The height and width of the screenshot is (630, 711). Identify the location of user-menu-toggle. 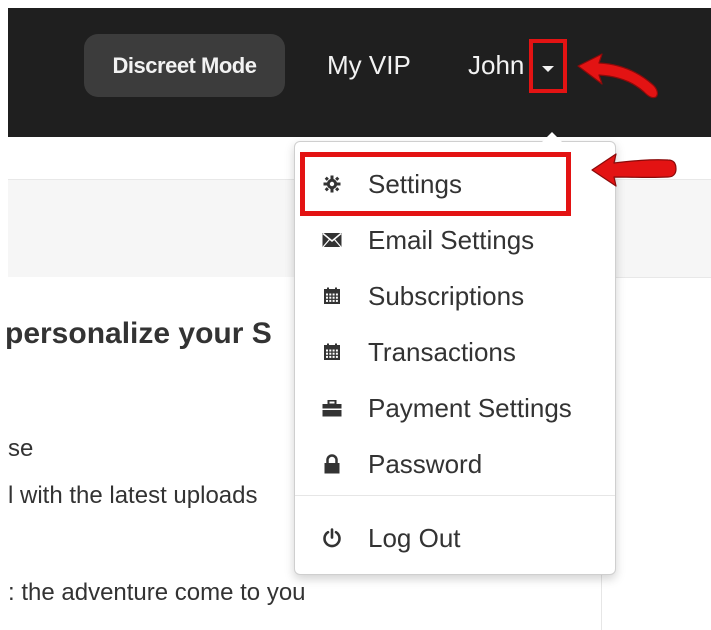
(548, 66).